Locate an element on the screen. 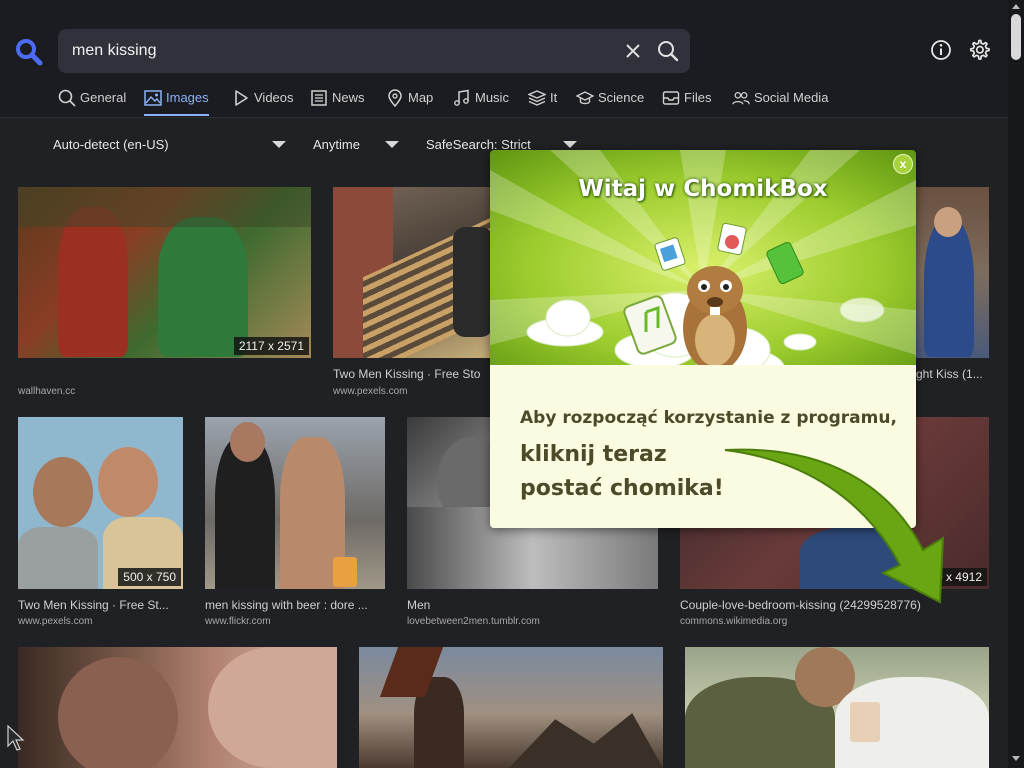 The image size is (1024, 768). popup-message-cta: kliknij teraz is located at coordinates (593, 454).